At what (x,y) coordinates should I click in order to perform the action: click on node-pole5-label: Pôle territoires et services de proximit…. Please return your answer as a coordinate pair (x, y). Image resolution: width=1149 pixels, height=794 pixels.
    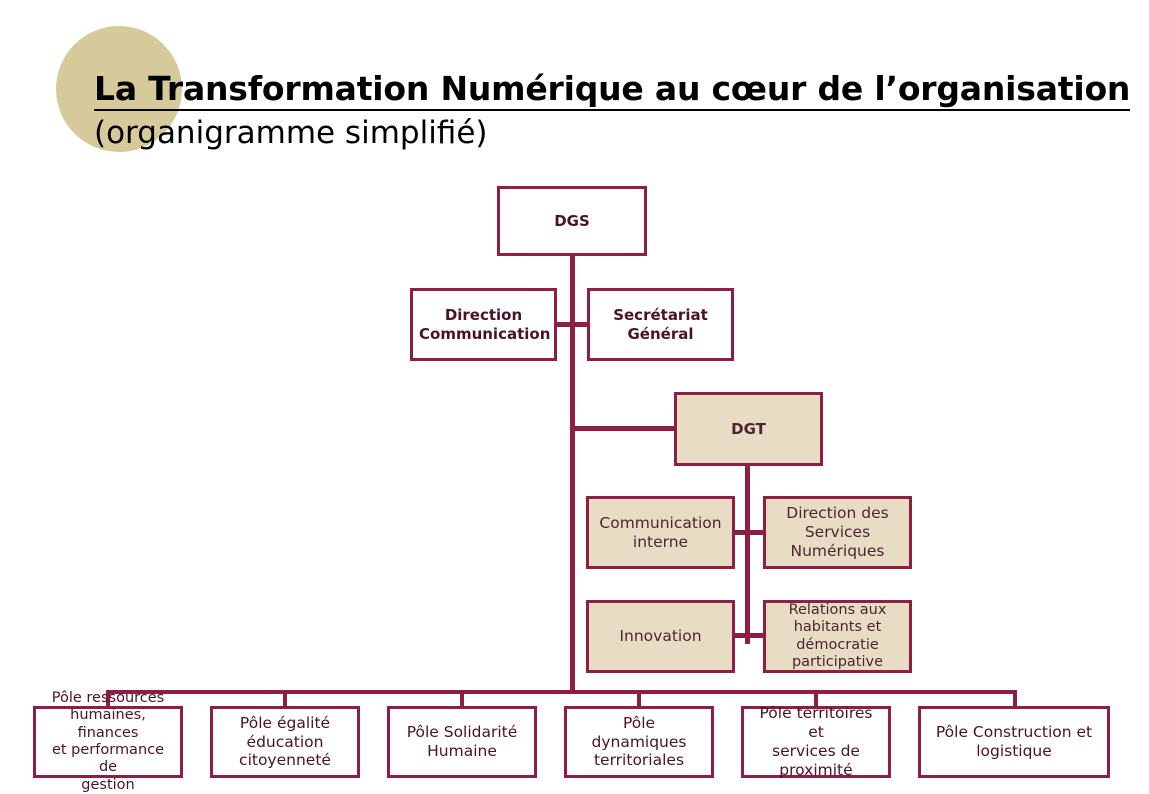
    Looking at the image, I should click on (816, 742).